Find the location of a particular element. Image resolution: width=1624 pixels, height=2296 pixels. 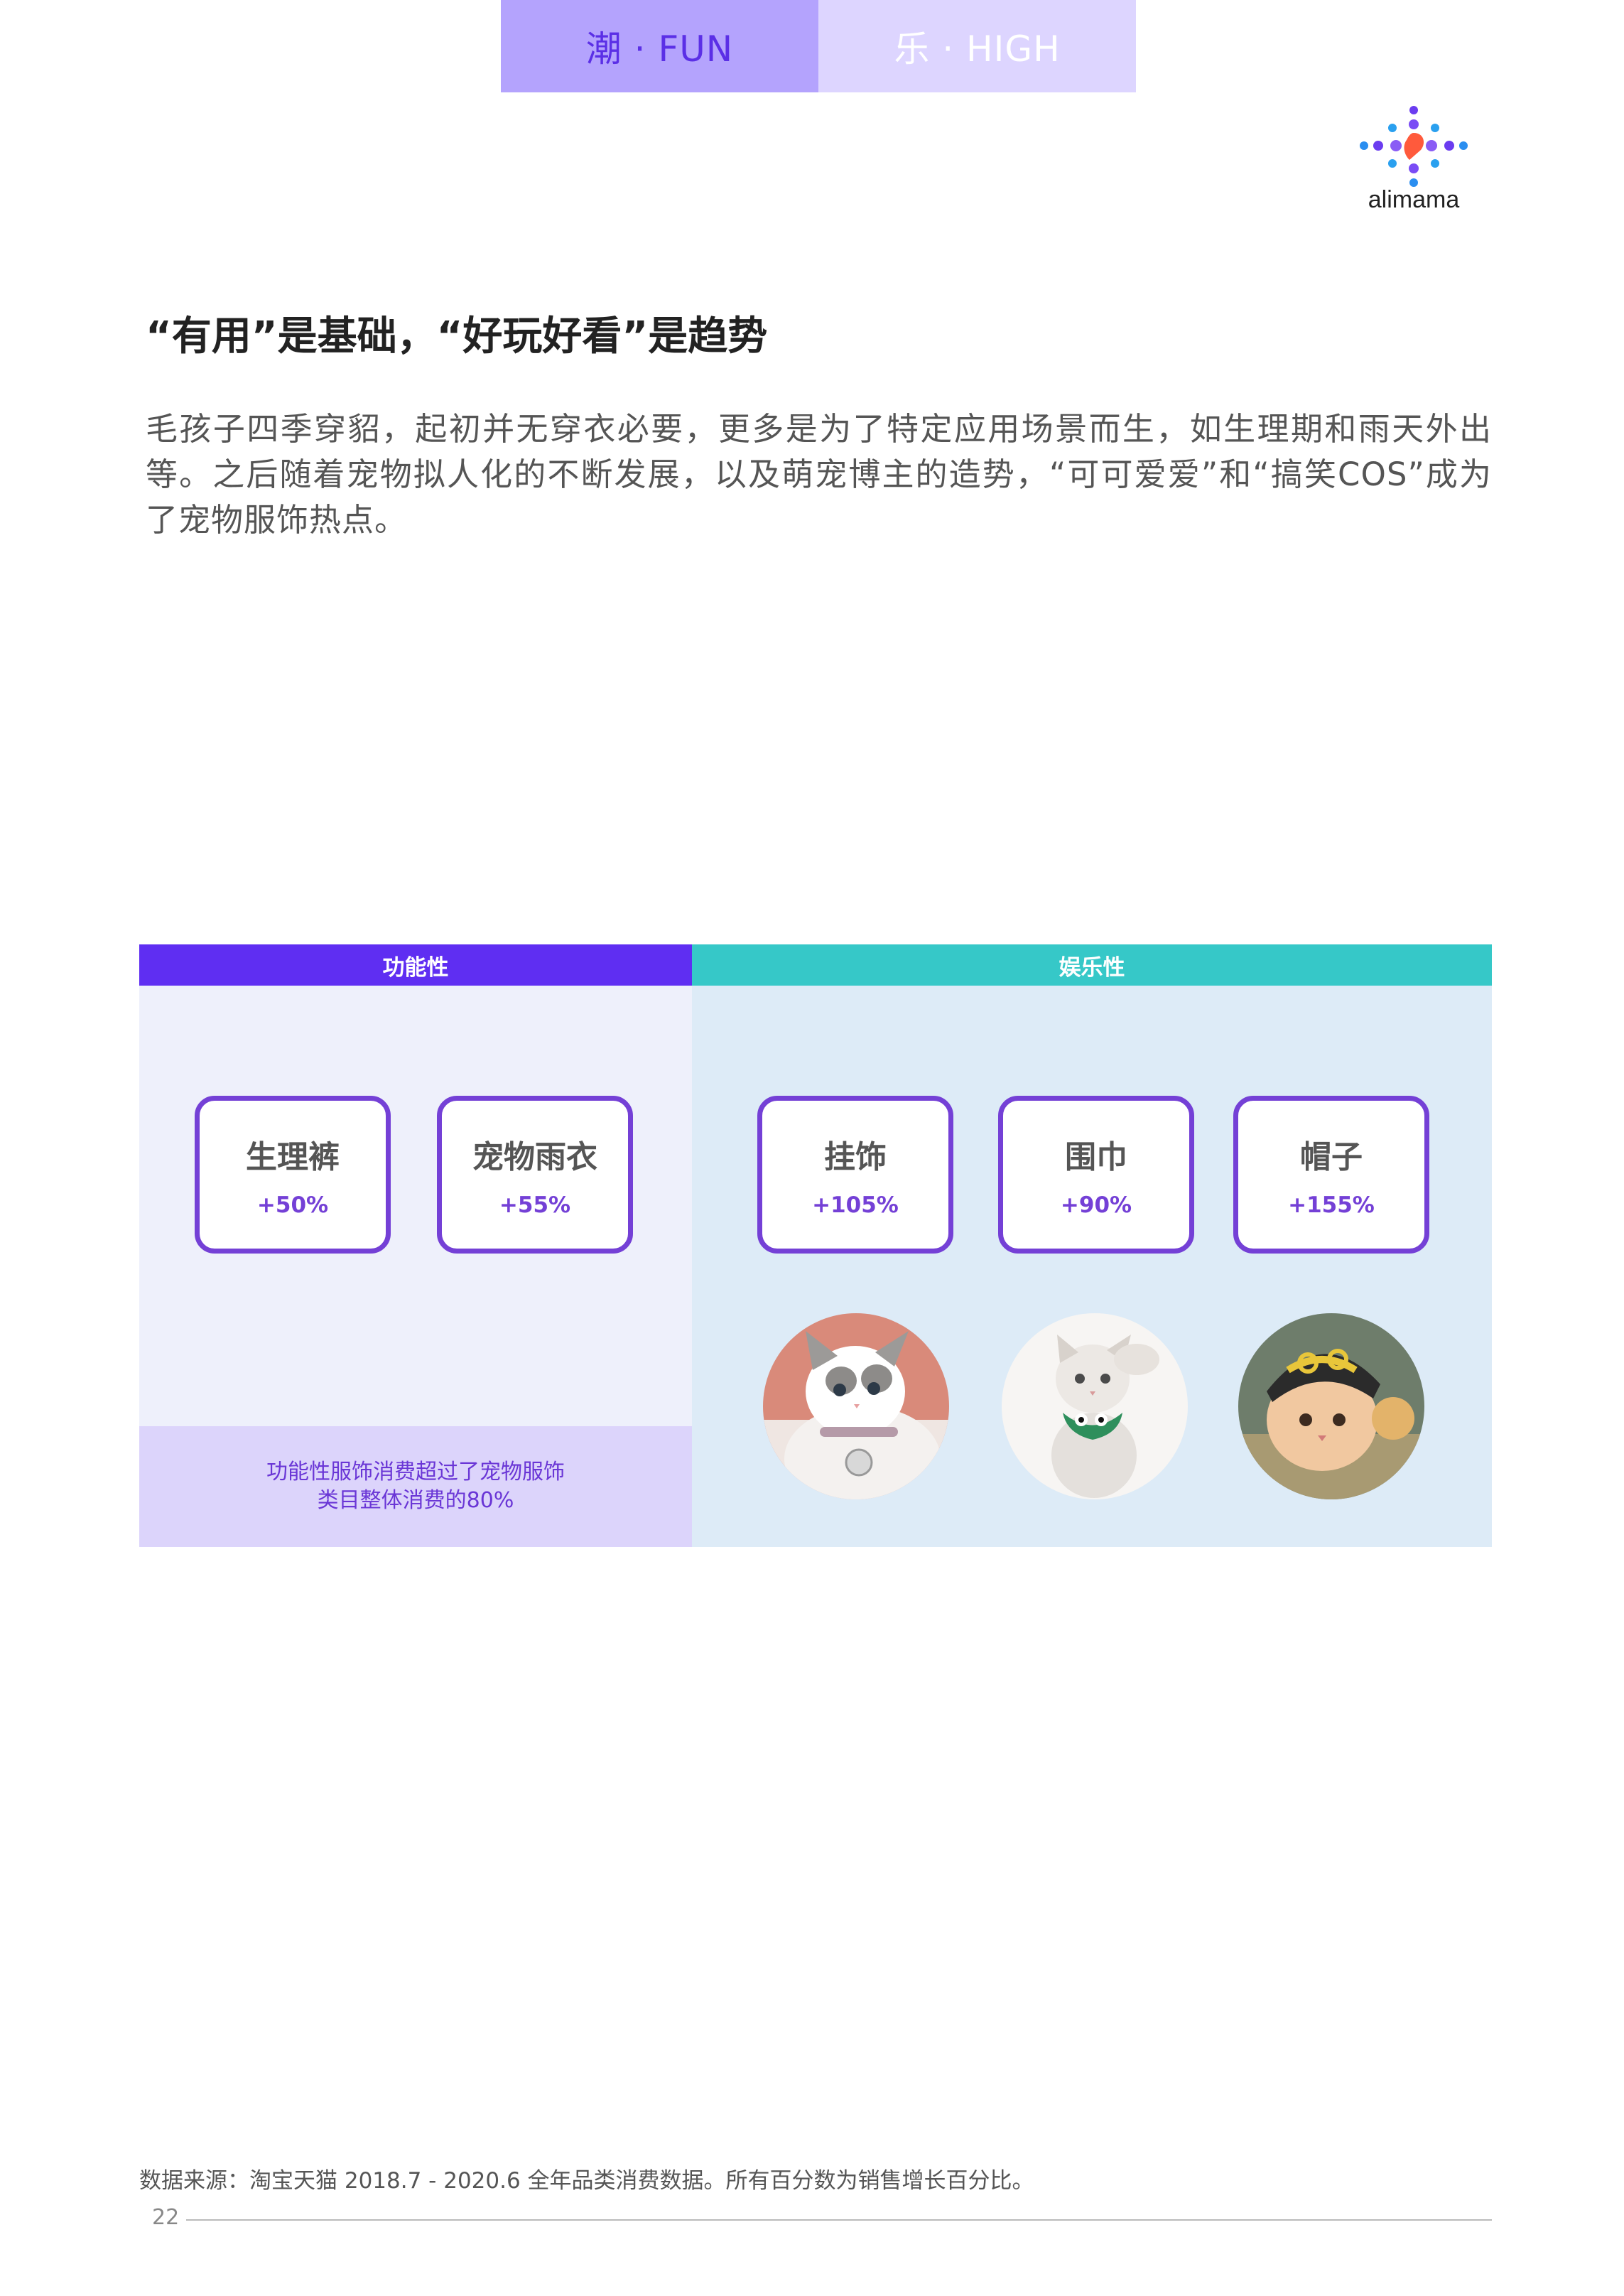

functional-note: 功能性服饰消费超过了宠物服饰 类目整体消费的80% is located at coordinates (415, 1486).